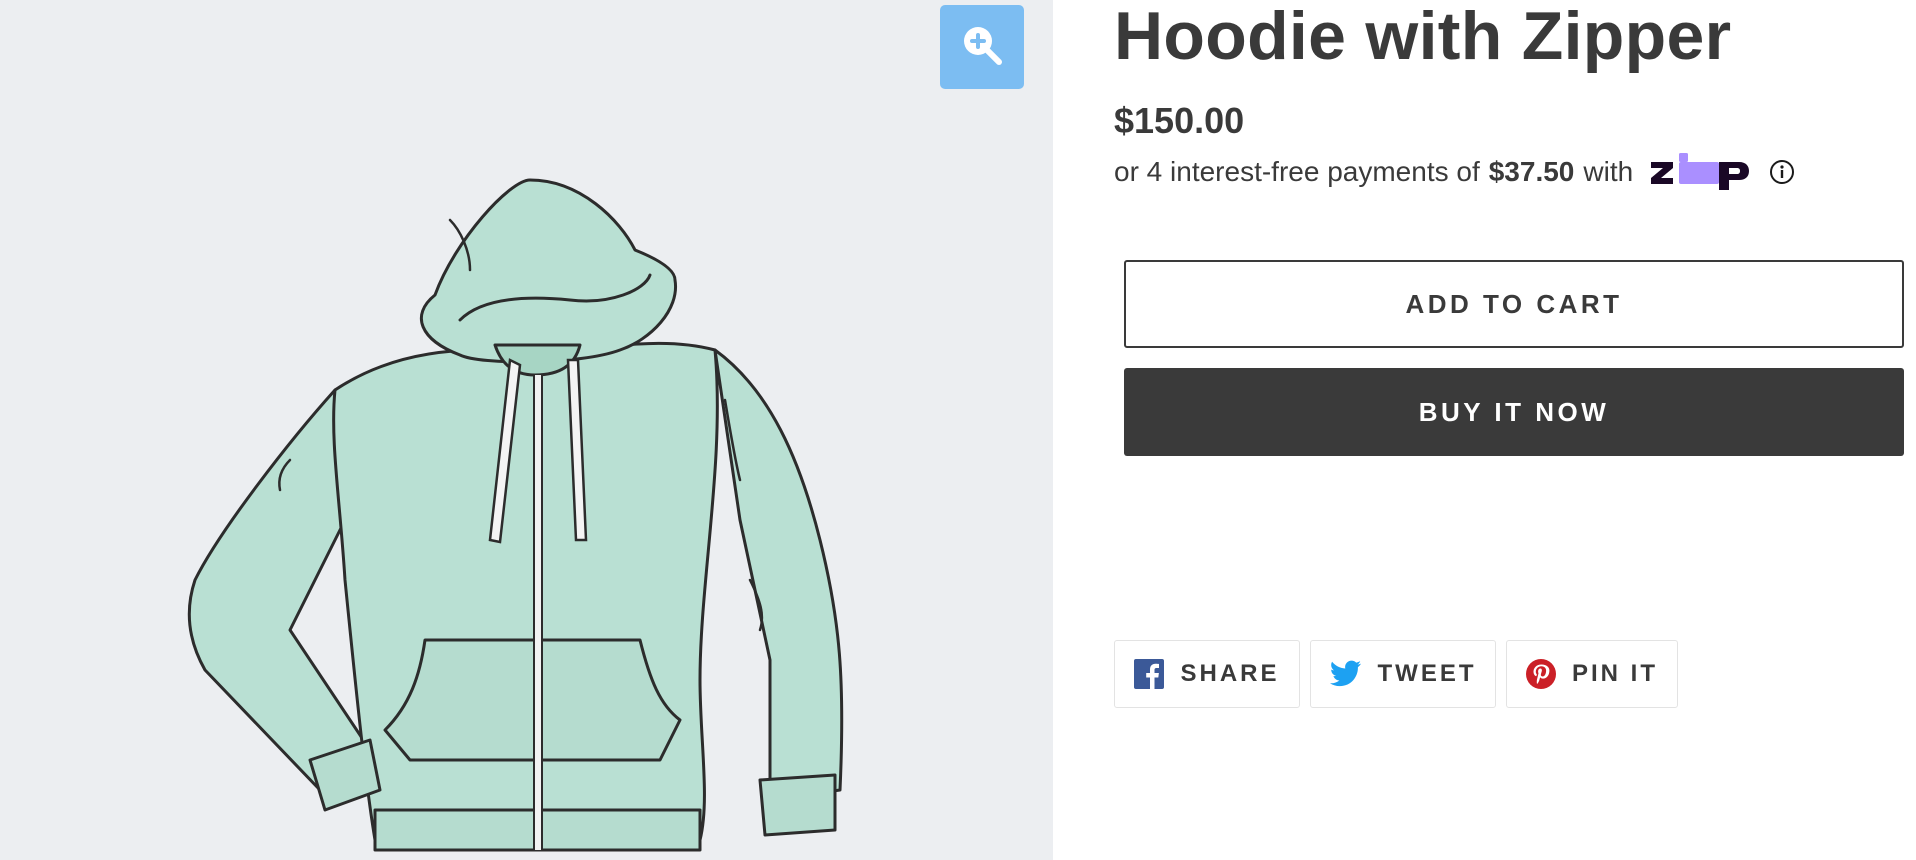 The width and height of the screenshot is (1916, 860). What do you see at coordinates (1297, 171) in the screenshot?
I see `installment-prefix: or 4 interest-free payments of` at bounding box center [1297, 171].